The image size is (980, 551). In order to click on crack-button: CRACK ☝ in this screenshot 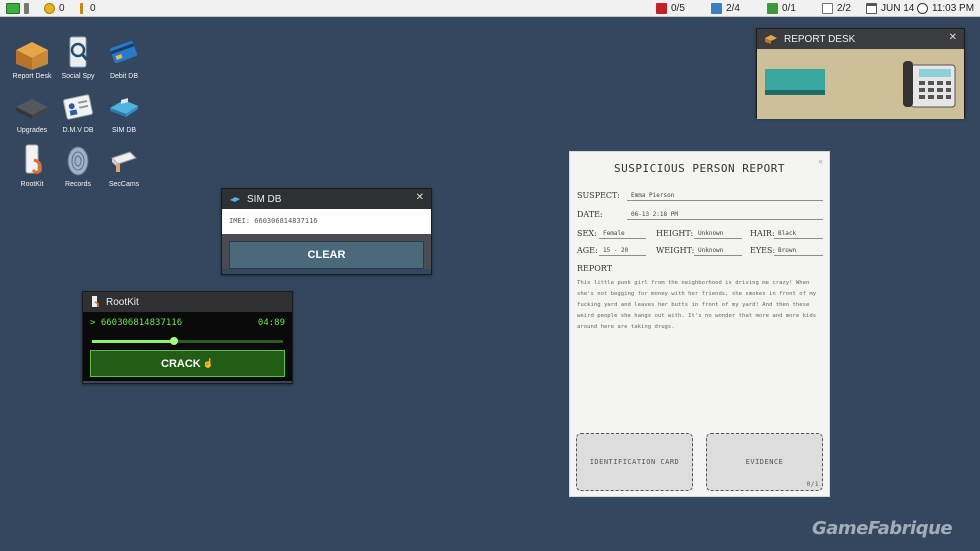, I will do `click(187, 363)`.